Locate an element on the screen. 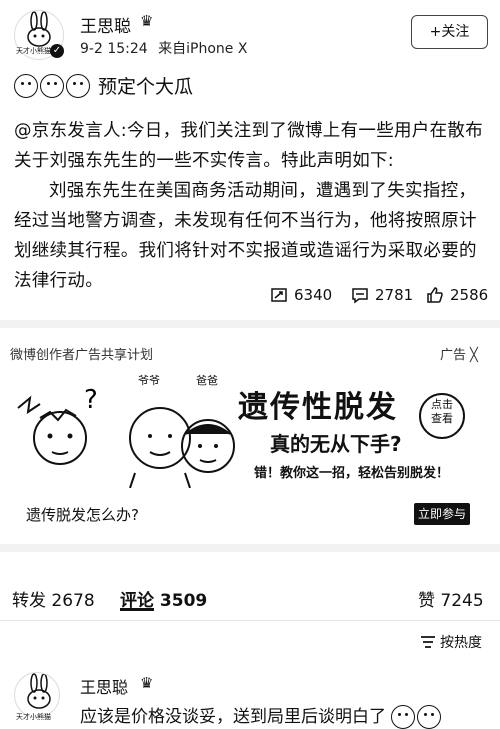 The image size is (500, 729). author-name: 王思聪 is located at coordinates (105, 24).